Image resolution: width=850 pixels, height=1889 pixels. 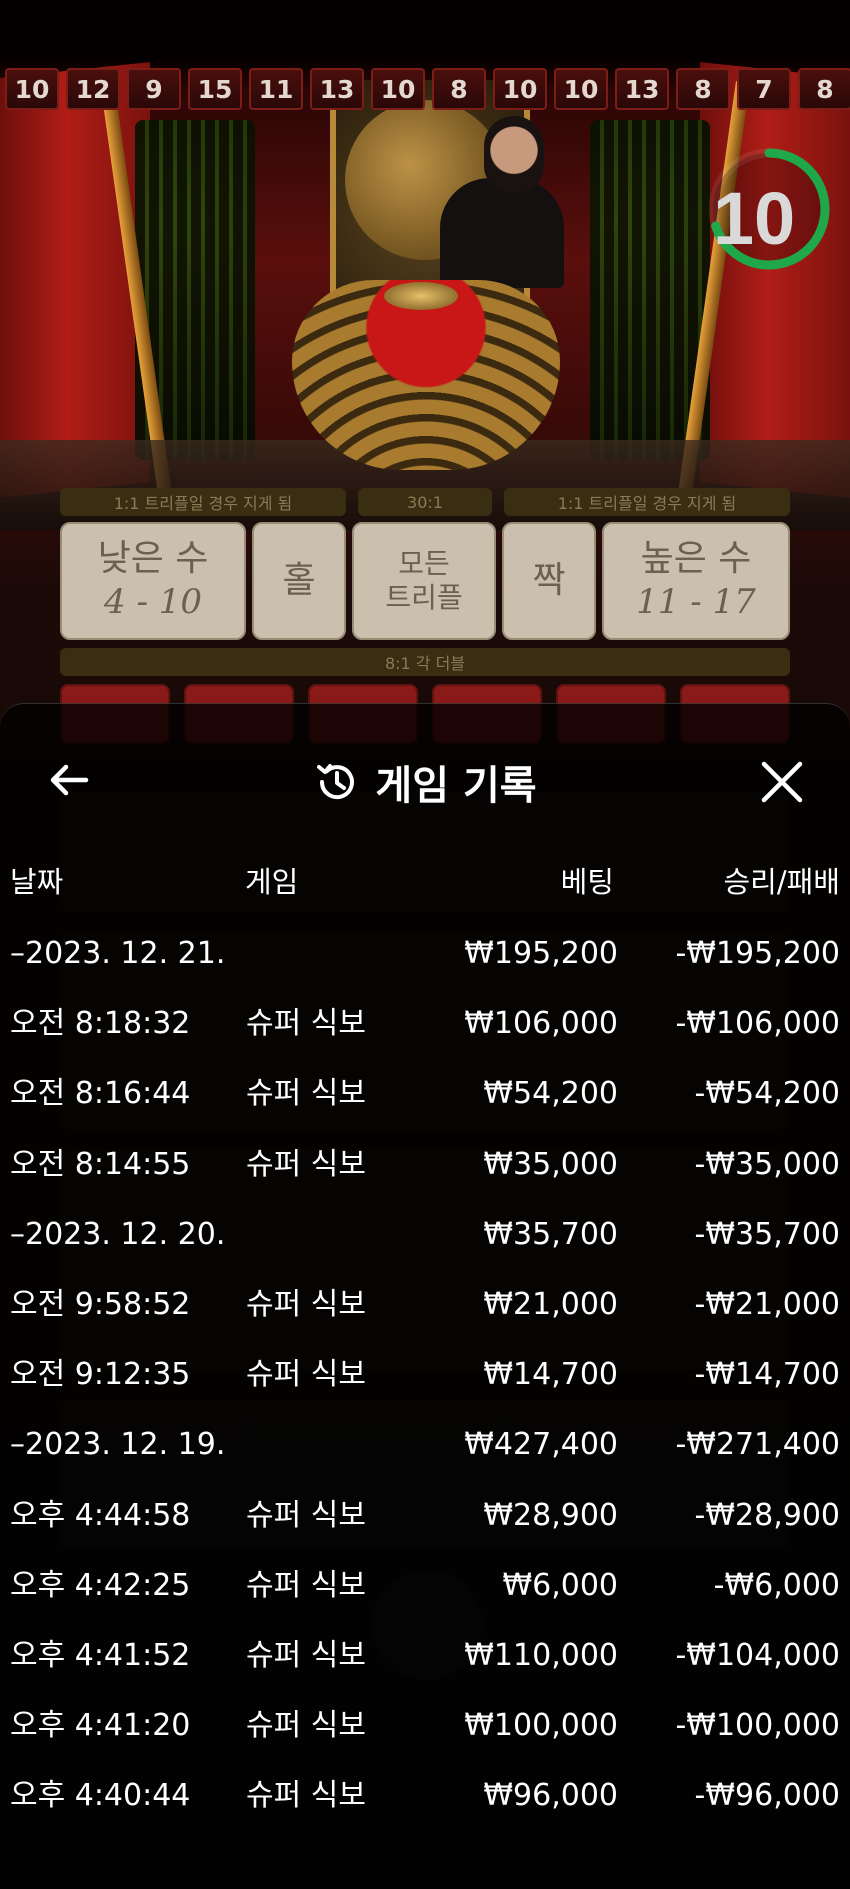 I want to click on panel-title-group: 게임 기록, so click(x=425, y=782).